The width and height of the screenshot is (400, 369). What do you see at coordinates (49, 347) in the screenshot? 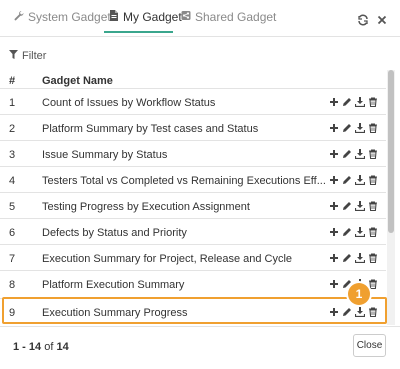
I see `pagination-of: of` at bounding box center [49, 347].